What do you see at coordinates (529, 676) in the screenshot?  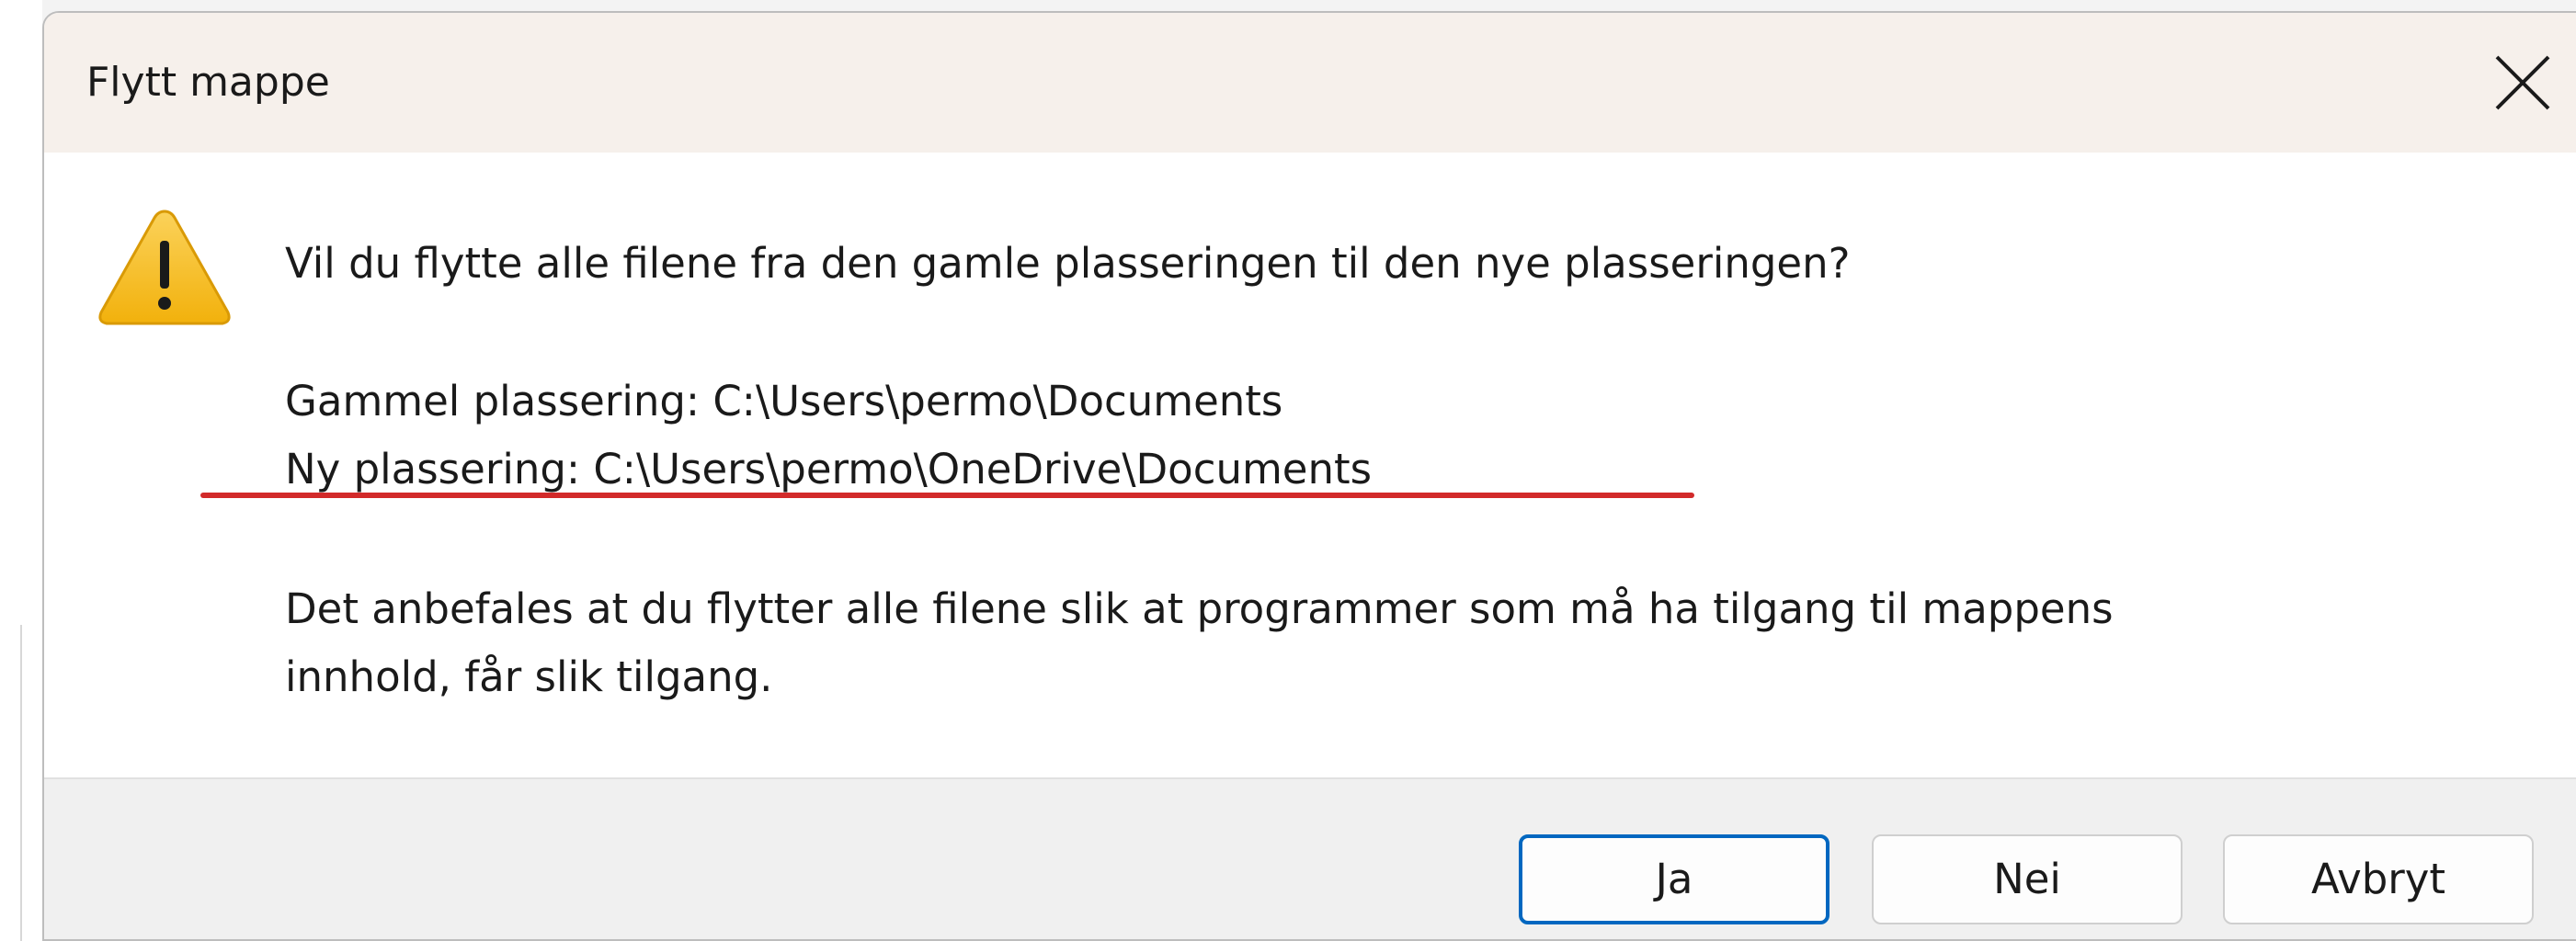 I see `recommendation-text-line2: innhold, får slik tilgang.` at bounding box center [529, 676].